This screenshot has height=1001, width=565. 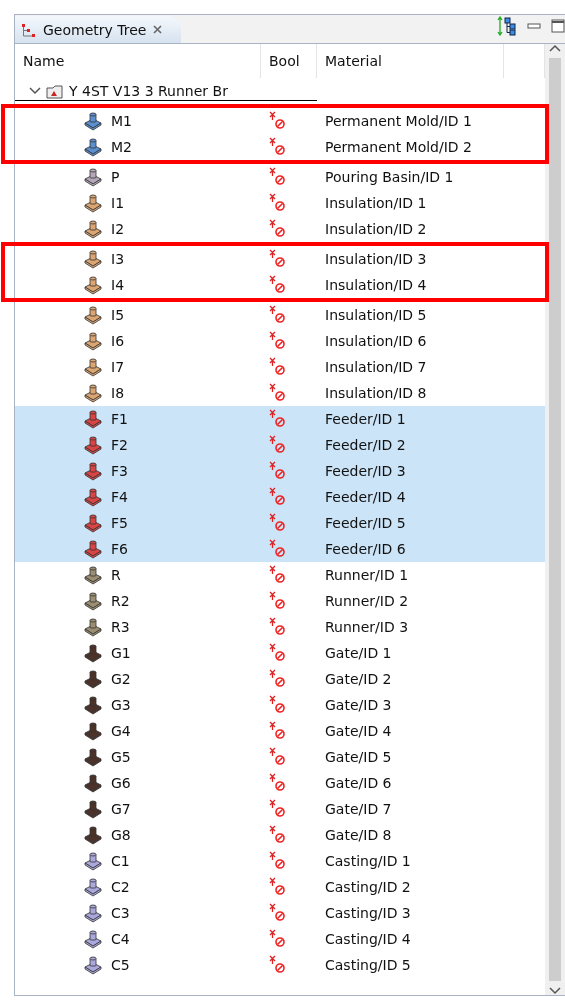 What do you see at coordinates (376, 229) in the screenshot?
I see `material-cell-text: Insulation/ID 2` at bounding box center [376, 229].